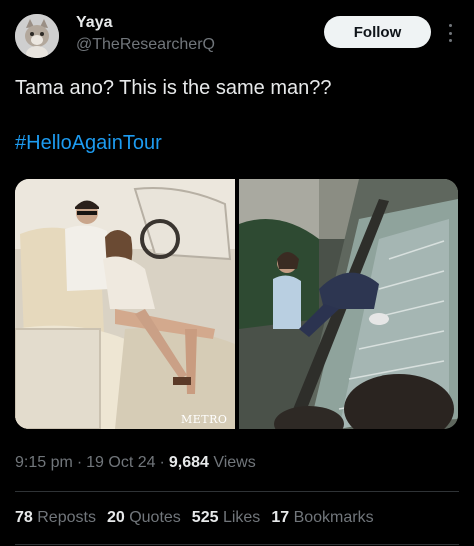 This screenshot has width=474, height=546. I want to click on reposts-label: Reposts, so click(66, 517).